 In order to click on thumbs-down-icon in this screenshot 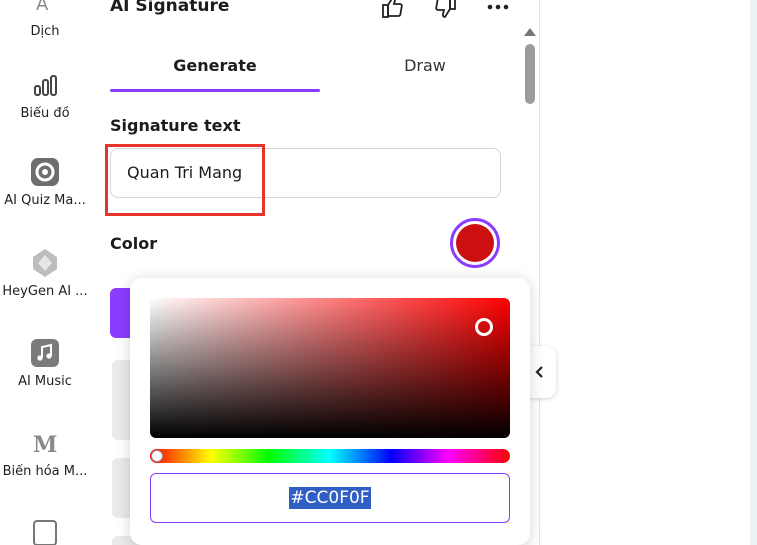, I will do `click(445, 9)`.